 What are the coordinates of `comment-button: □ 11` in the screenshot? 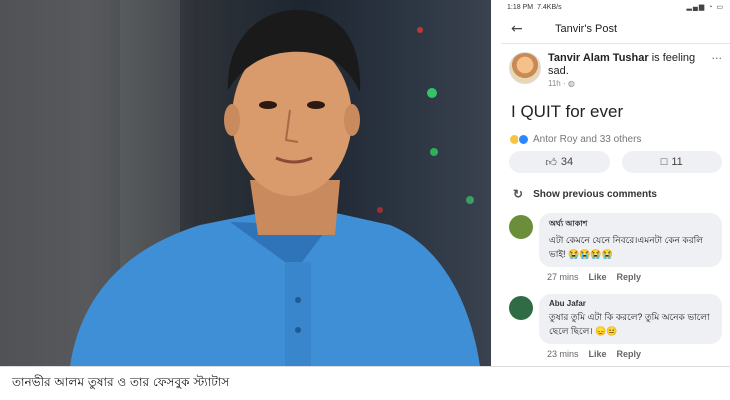 It's located at (671, 162).